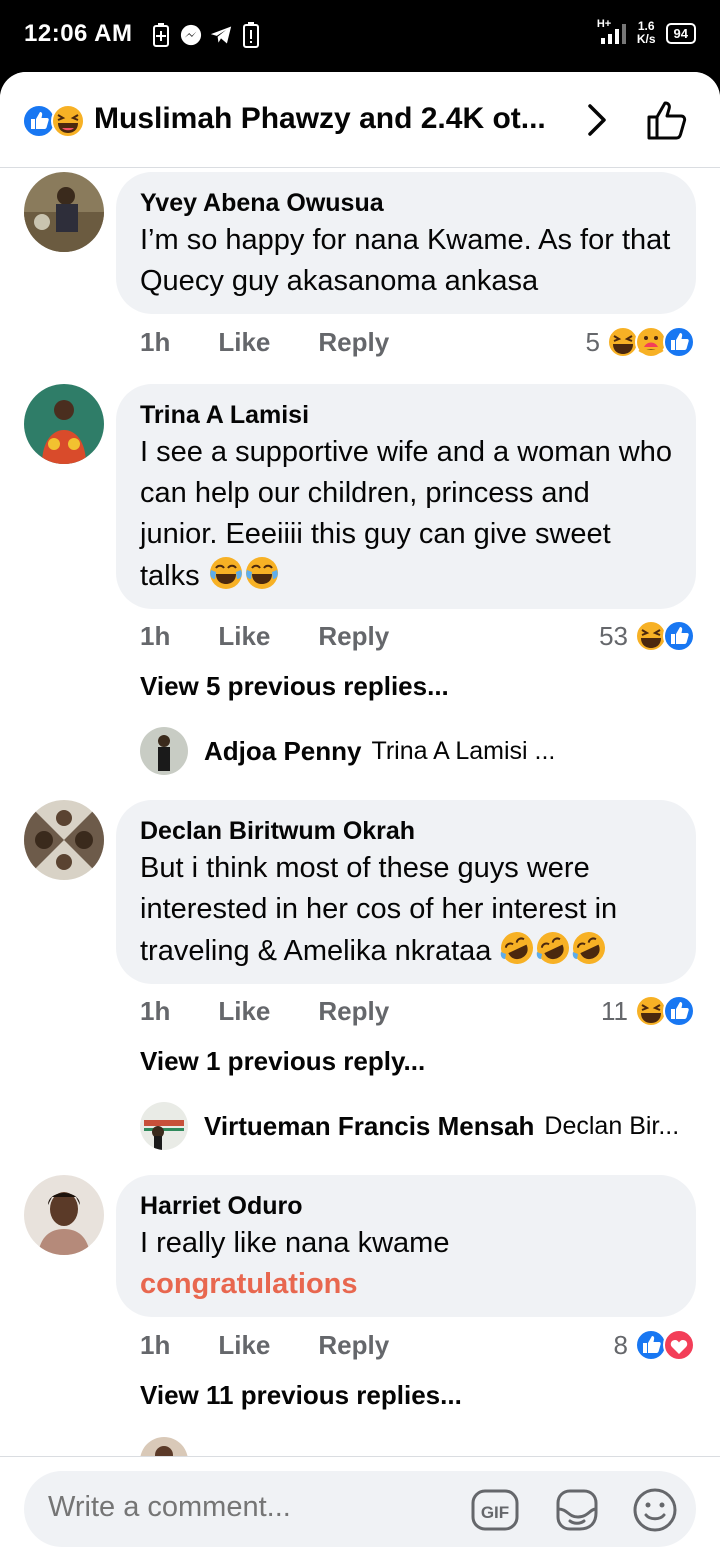 Image resolution: width=720 pixels, height=1560 pixels. I want to click on network-speed: 1.6 K/s, so click(646, 33).